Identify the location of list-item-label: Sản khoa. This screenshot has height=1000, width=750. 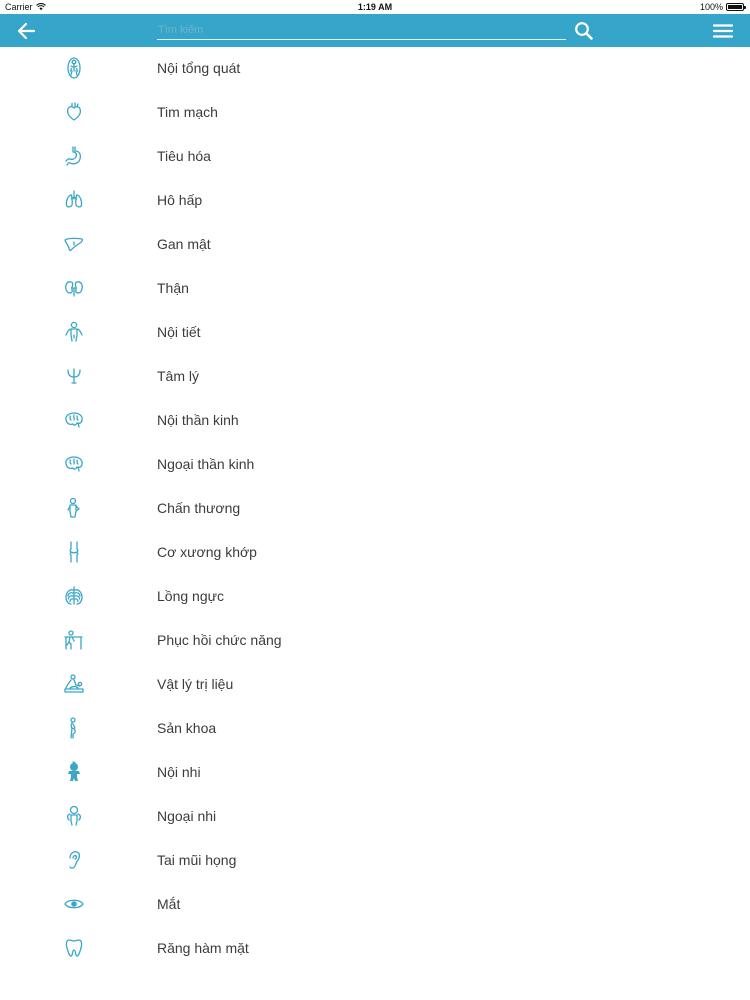
(187, 728).